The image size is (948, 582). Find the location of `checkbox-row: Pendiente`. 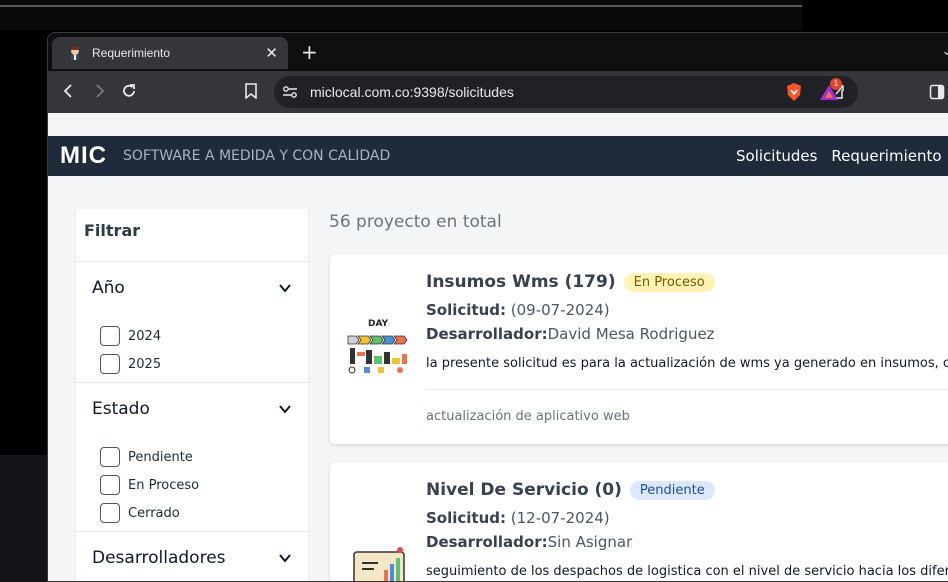

checkbox-row: Pendiente is located at coordinates (146, 457).